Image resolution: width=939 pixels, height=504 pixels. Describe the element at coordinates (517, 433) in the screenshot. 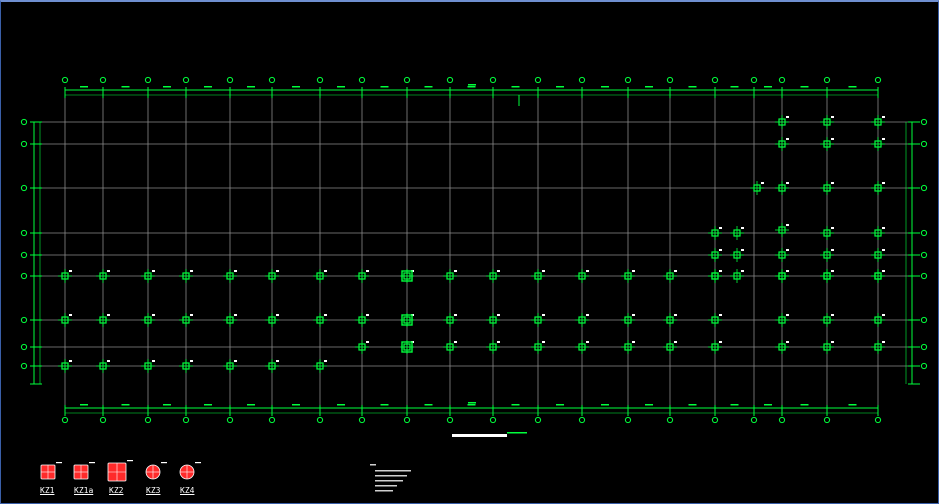

I see `title-bar-text` at that location.